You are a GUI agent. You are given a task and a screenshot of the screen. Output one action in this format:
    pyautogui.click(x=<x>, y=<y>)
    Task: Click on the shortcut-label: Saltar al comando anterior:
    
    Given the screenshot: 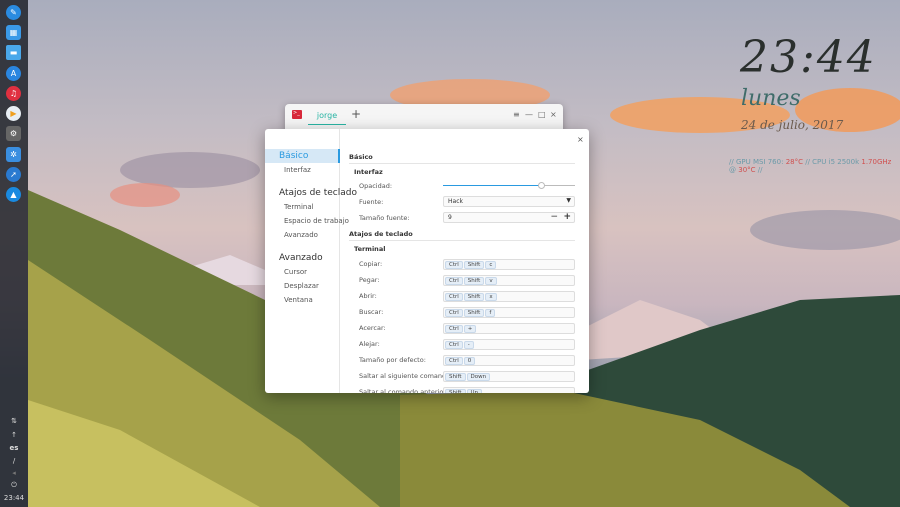 What is the action you would take?
    pyautogui.click(x=404, y=390)
    